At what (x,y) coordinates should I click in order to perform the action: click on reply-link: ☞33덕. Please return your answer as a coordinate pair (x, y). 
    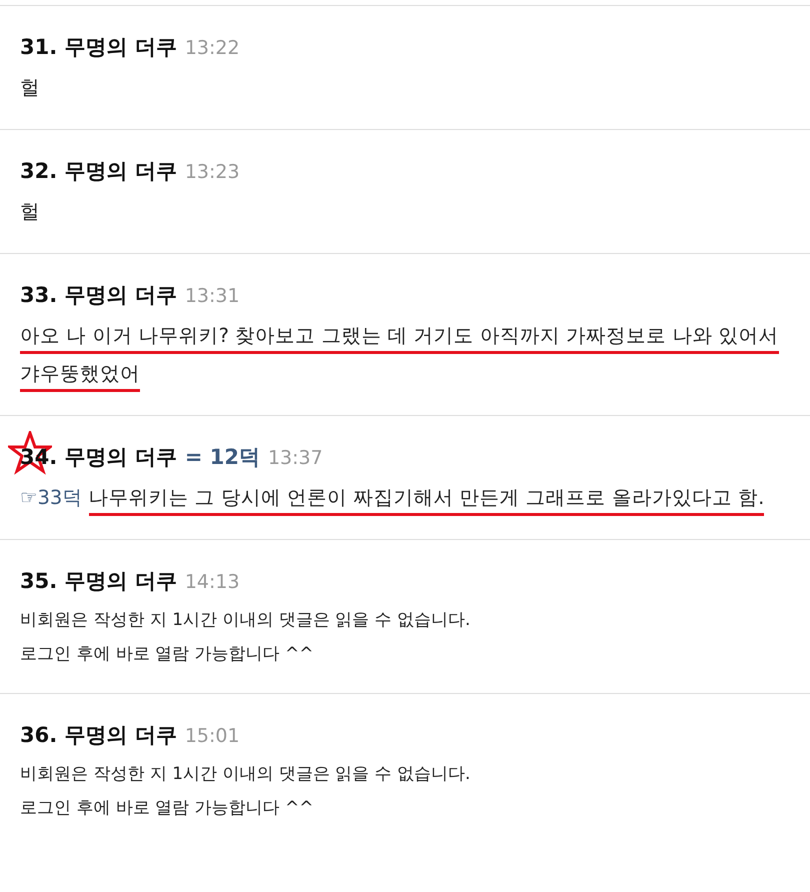
    Looking at the image, I should click on (51, 497).